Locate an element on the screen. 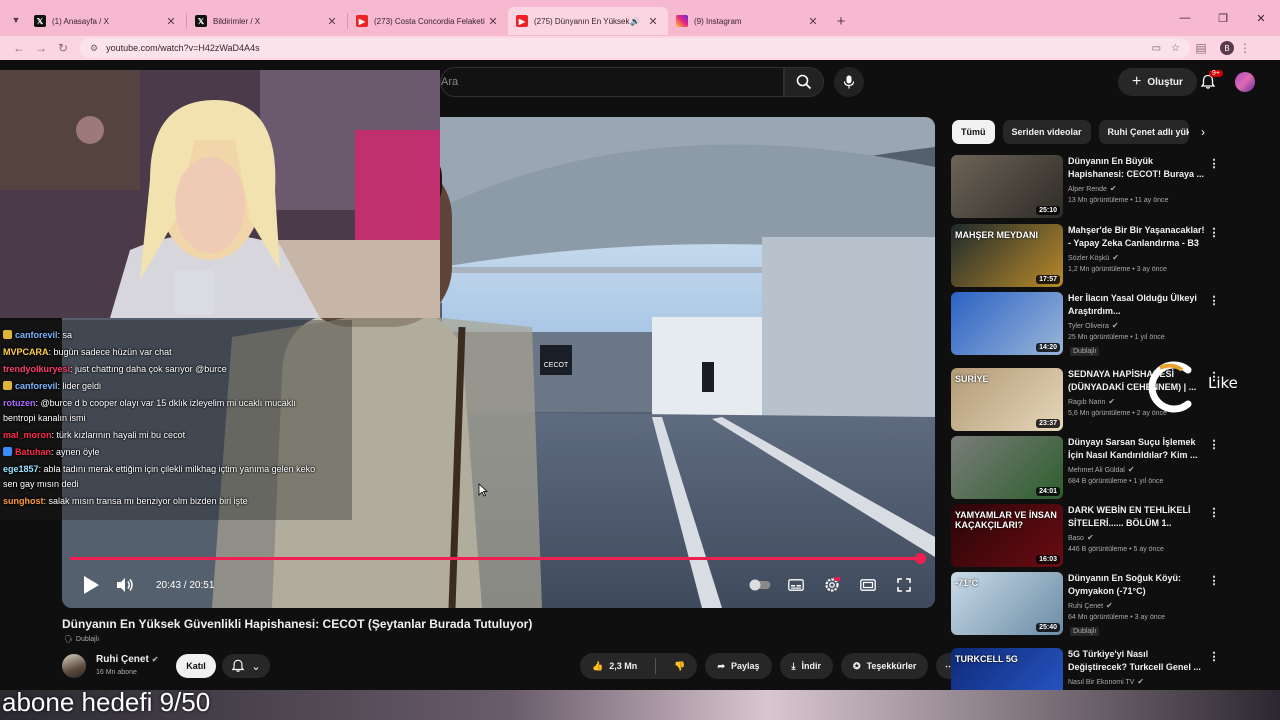  recommendation-channel: Ragıb Narin ✔ is located at coordinates (1091, 401).